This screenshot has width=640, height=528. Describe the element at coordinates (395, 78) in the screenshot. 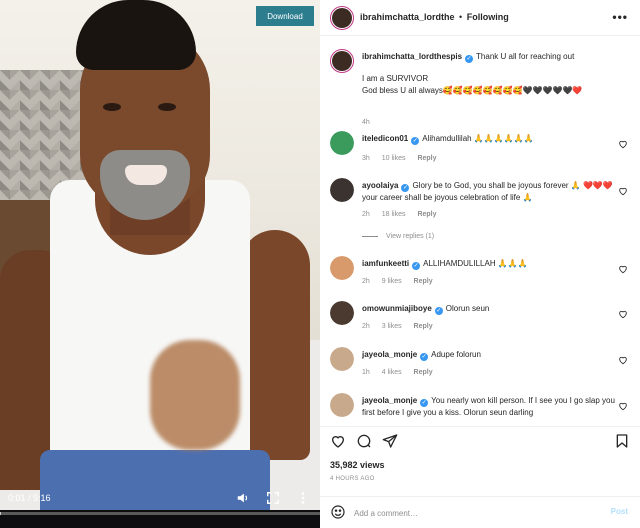

I see `caption-line-2: I am a SURVIVOR` at that location.